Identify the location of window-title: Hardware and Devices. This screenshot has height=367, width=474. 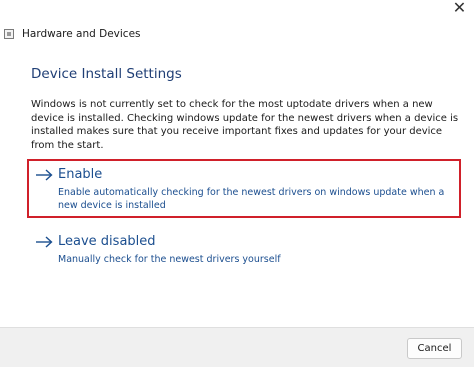
(81, 34).